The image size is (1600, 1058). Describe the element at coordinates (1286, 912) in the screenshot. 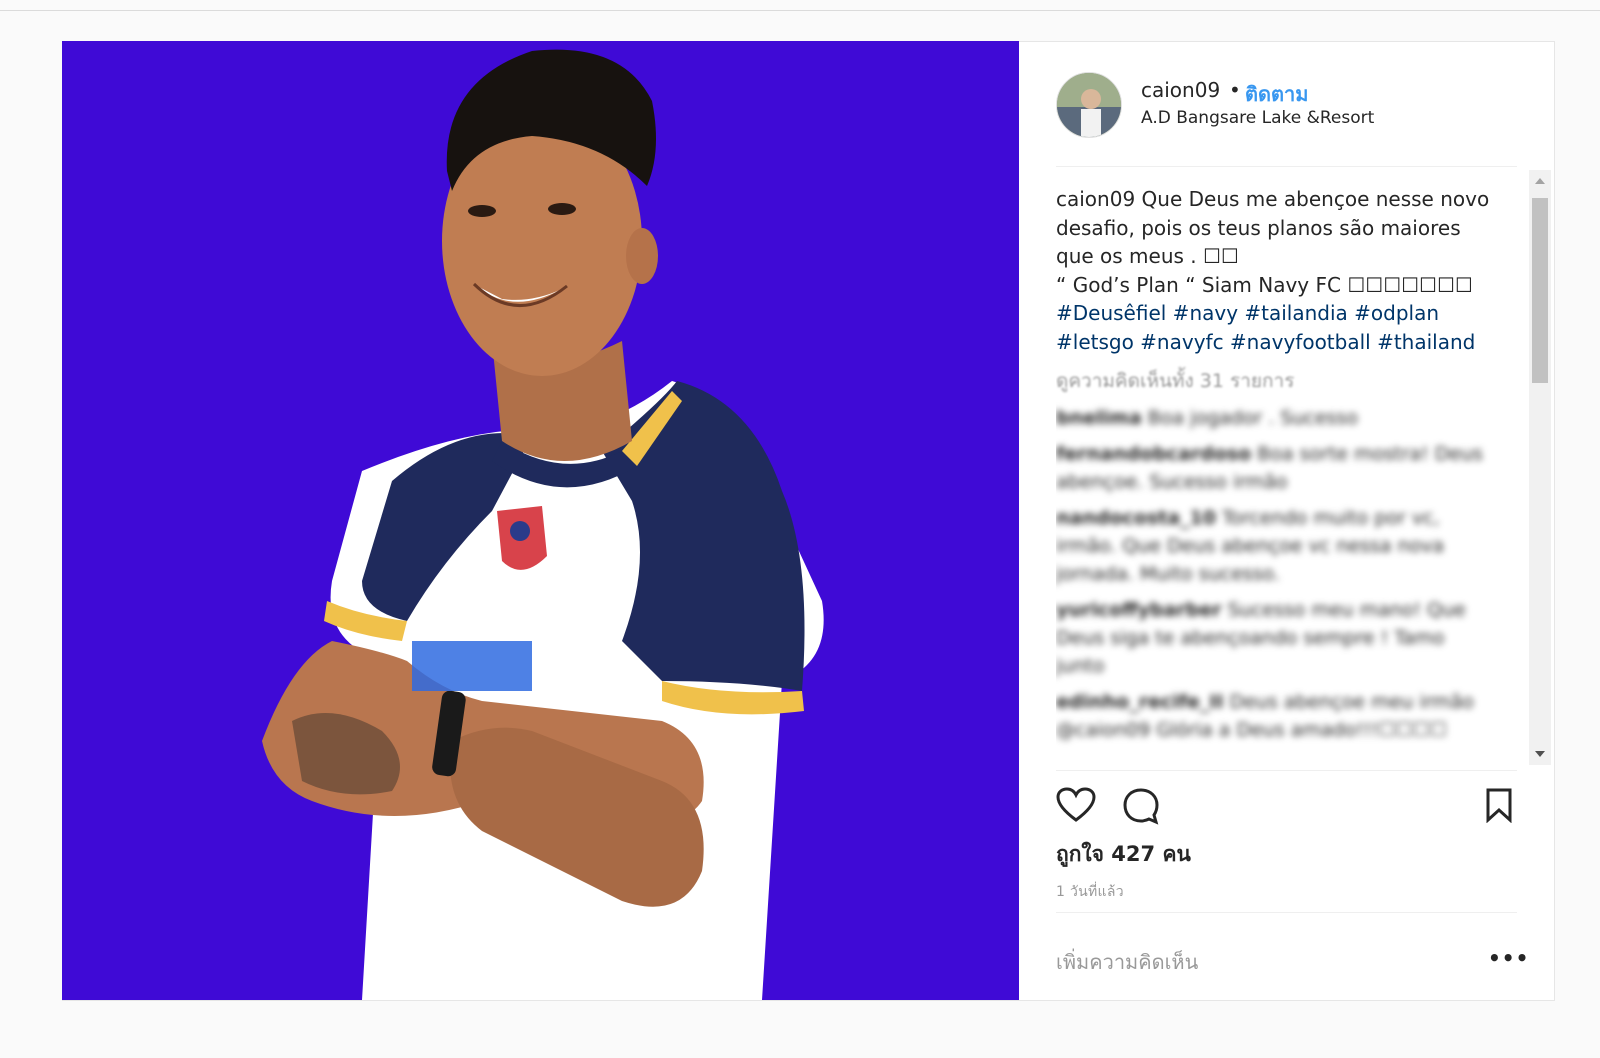

I see `comment-box-divider` at that location.